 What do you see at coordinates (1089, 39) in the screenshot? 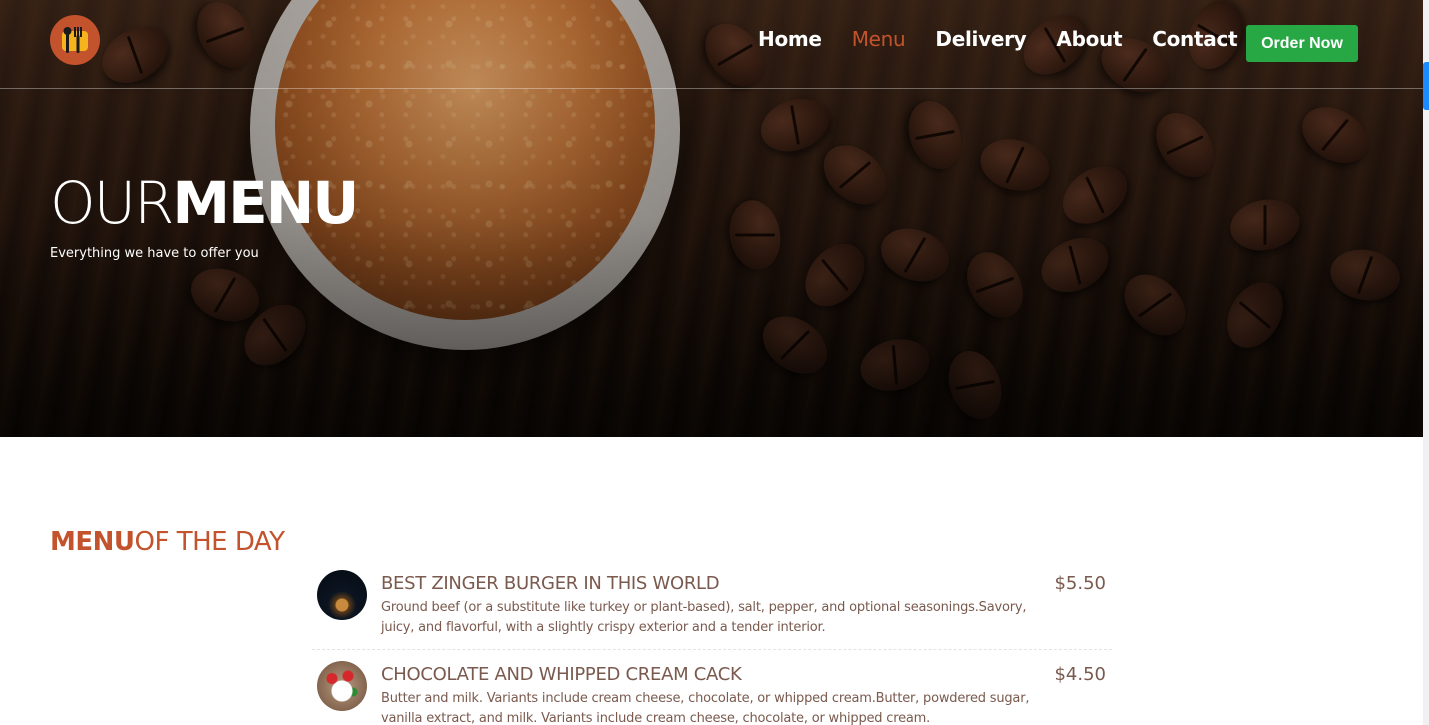
I see `nav-link-about: About` at bounding box center [1089, 39].